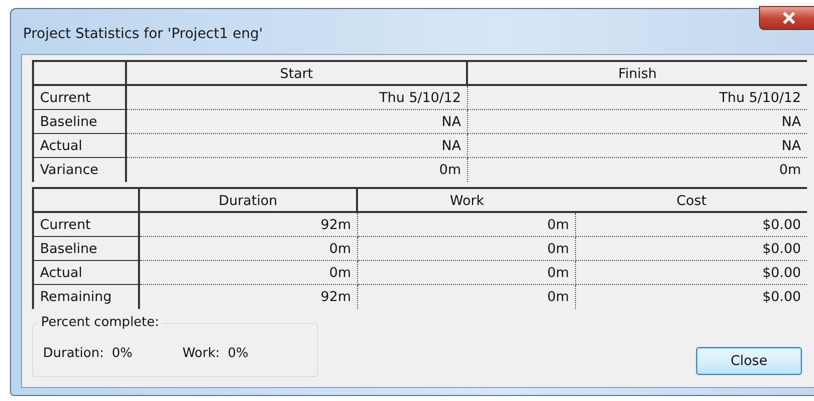 Image resolution: width=814 pixels, height=401 pixels. Describe the element at coordinates (467, 201) in the screenshot. I see `column-header: Work` at that location.